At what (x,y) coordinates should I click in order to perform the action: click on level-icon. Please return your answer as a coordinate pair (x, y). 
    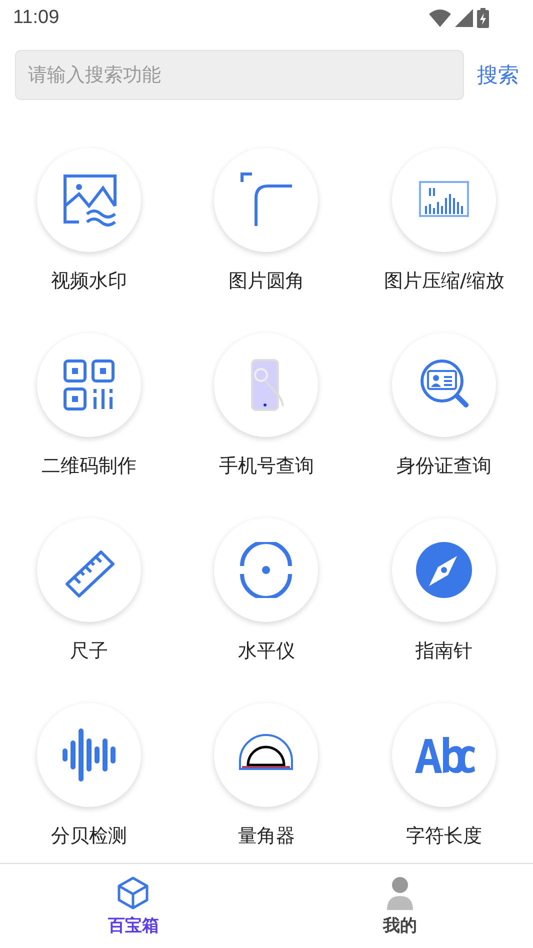
    Looking at the image, I should click on (266, 570).